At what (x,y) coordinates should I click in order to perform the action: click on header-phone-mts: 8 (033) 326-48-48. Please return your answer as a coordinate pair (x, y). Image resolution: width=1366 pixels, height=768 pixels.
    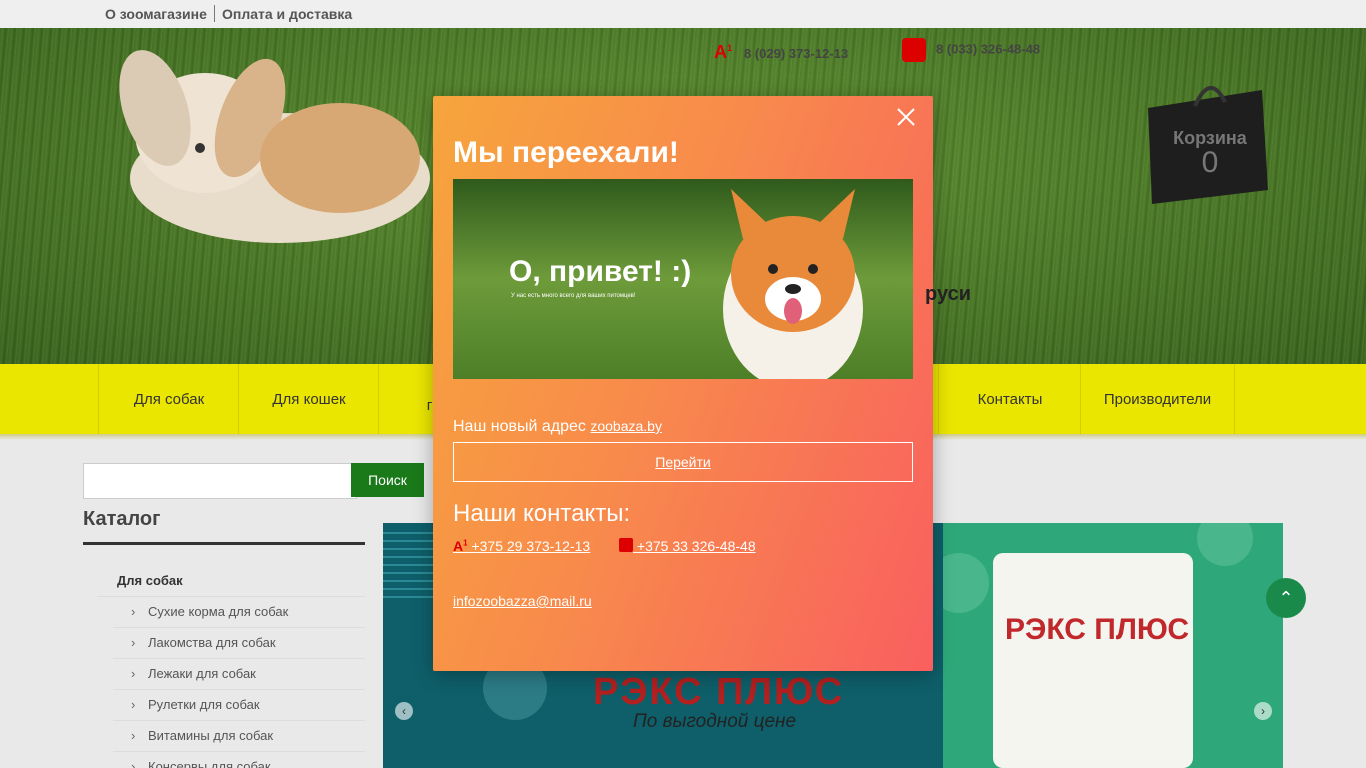
    Looking at the image, I should click on (971, 50).